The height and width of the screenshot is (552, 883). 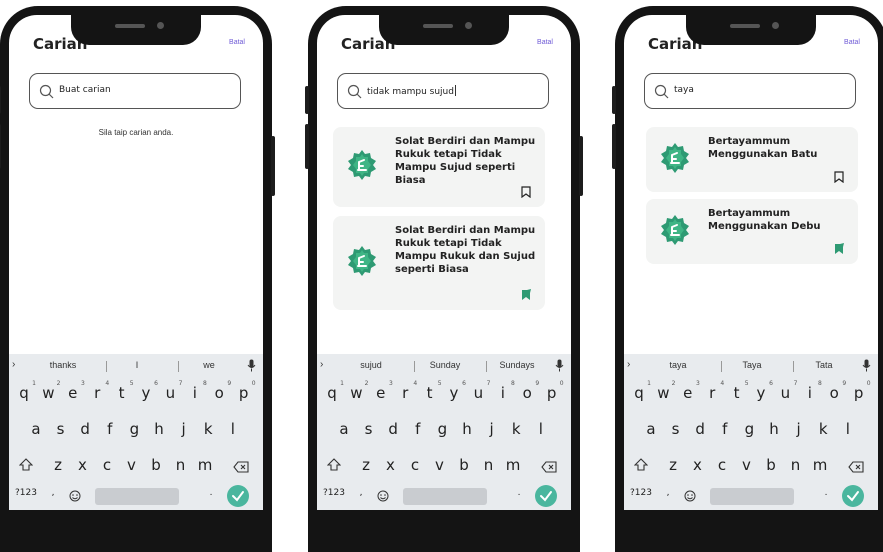 What do you see at coordinates (752, 231) in the screenshot?
I see `result-card: Bertayammum Menggunakan Debu` at bounding box center [752, 231].